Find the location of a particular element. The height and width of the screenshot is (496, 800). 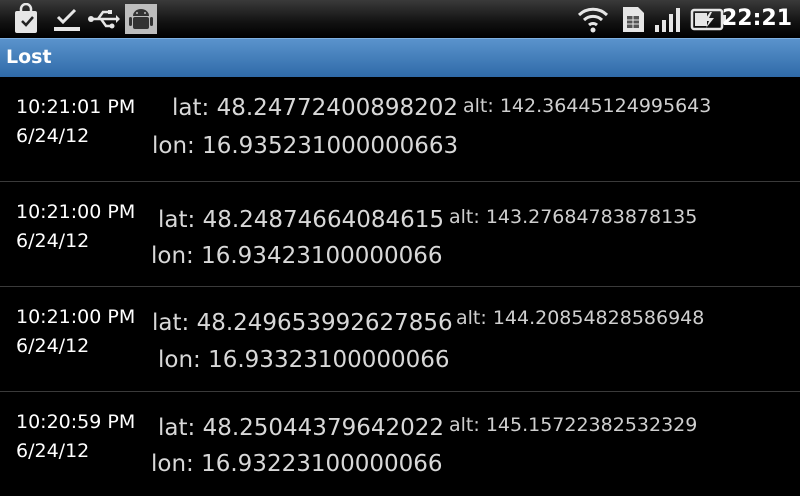

app-title-bar: Lost is located at coordinates (400, 57).